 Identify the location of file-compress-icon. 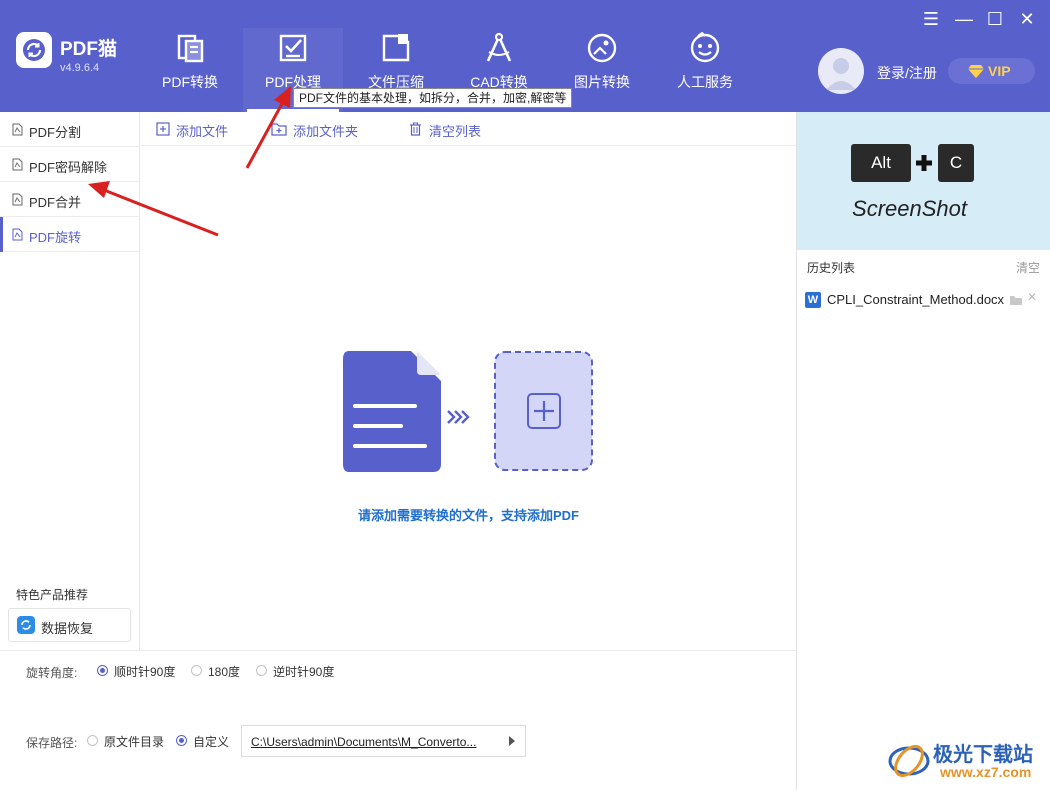
(396, 48).